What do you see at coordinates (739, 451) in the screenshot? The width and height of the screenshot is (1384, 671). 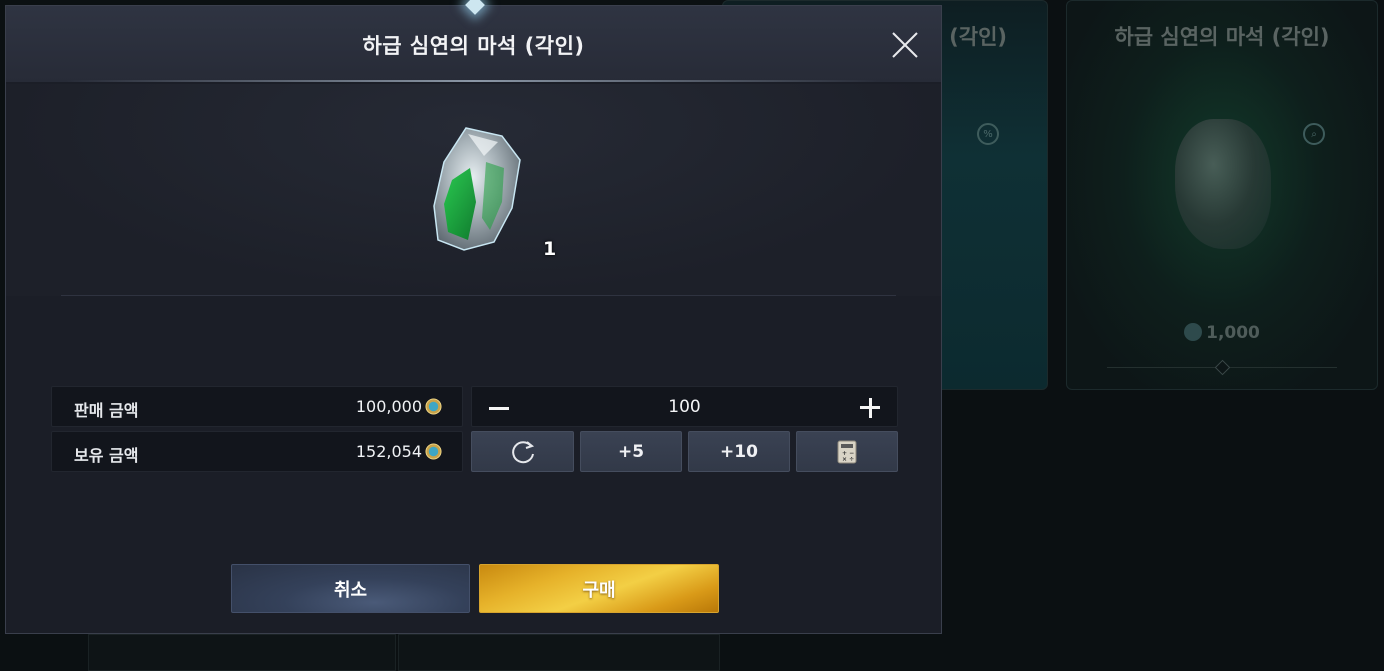 I see `add-10-button: +10` at bounding box center [739, 451].